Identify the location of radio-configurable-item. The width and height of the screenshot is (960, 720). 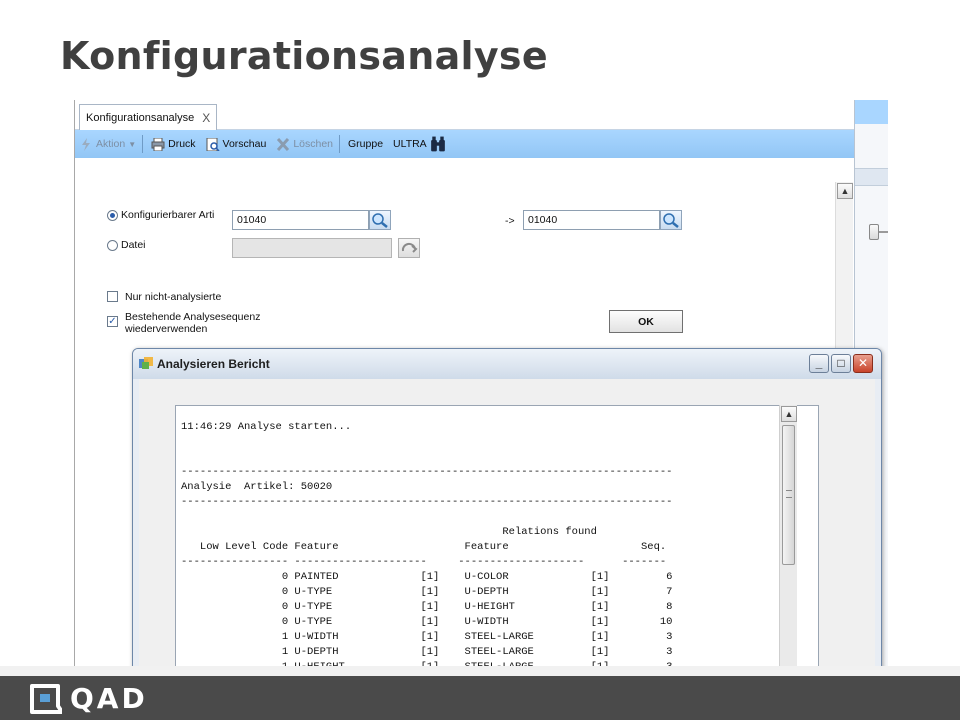
(112, 215).